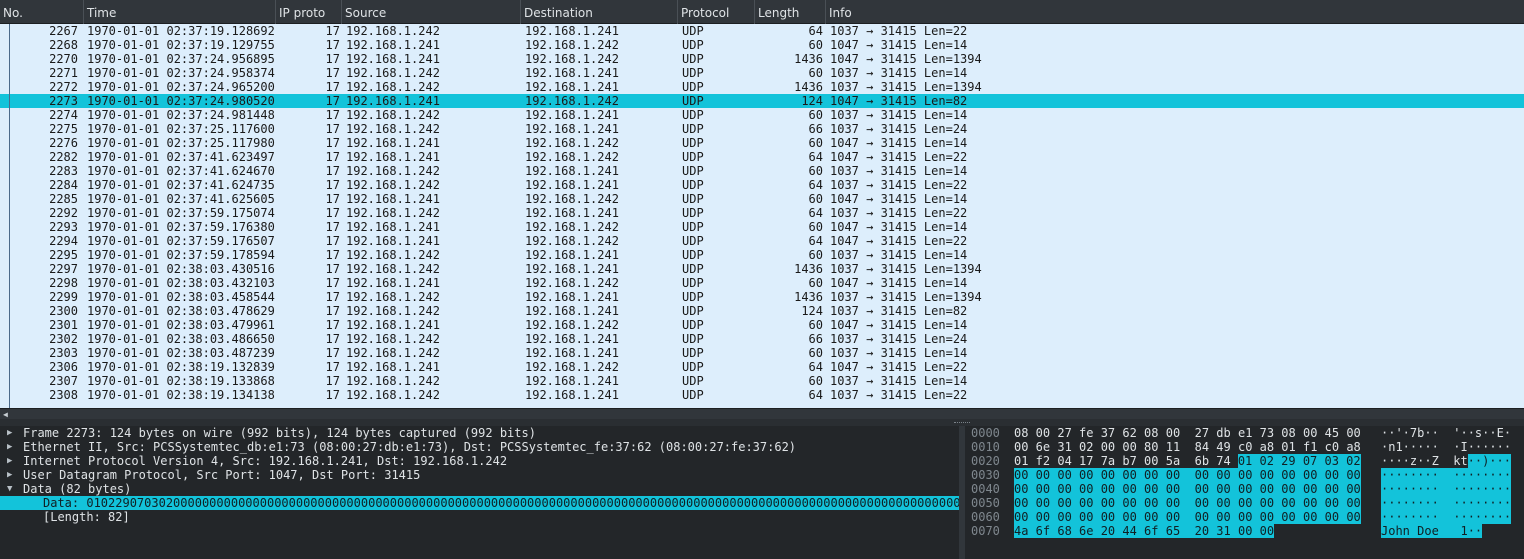 The image size is (1524, 559). I want to click on scroll-left-arrow-icon: ◀, so click(5, 414).